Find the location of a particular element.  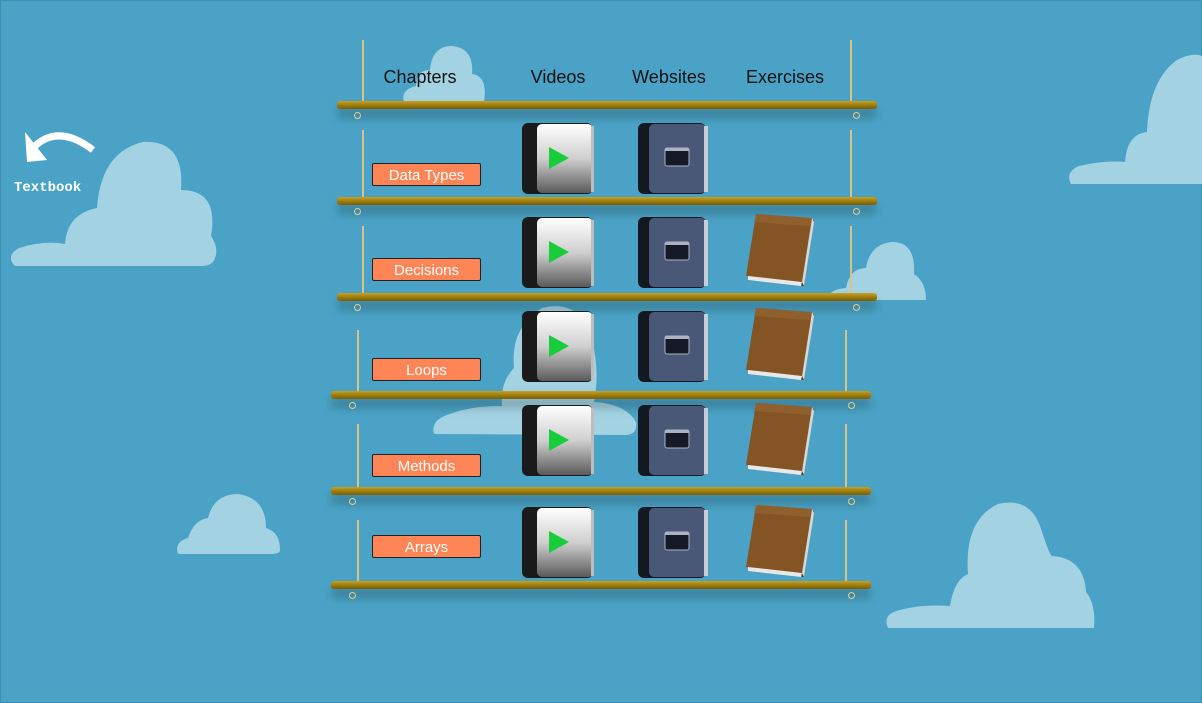

header-chapters: Chapters is located at coordinates (420, 77).